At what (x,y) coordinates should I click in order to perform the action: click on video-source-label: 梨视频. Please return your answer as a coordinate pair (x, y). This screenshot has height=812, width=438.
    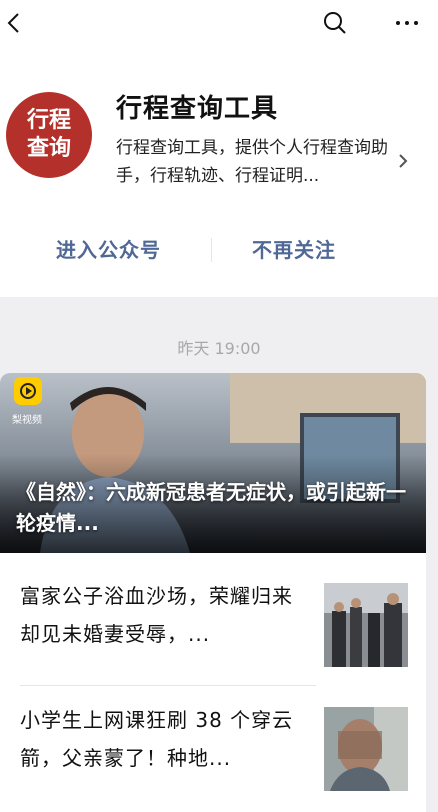
    Looking at the image, I should click on (27, 420).